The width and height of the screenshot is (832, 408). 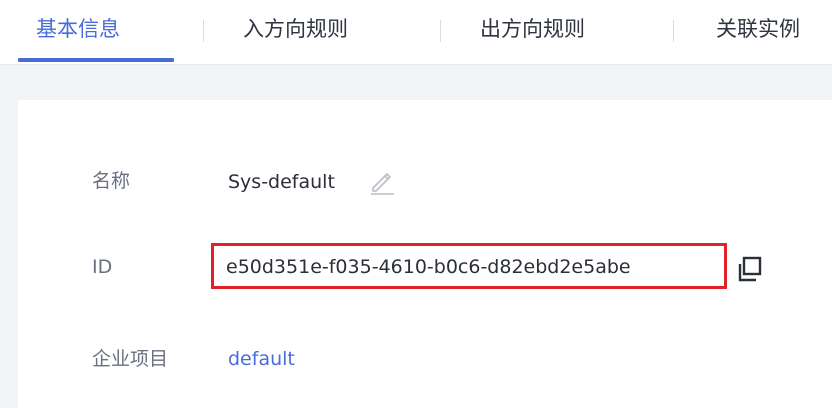 I want to click on tab-outbound-rules: 出方向规则, so click(x=532, y=29).